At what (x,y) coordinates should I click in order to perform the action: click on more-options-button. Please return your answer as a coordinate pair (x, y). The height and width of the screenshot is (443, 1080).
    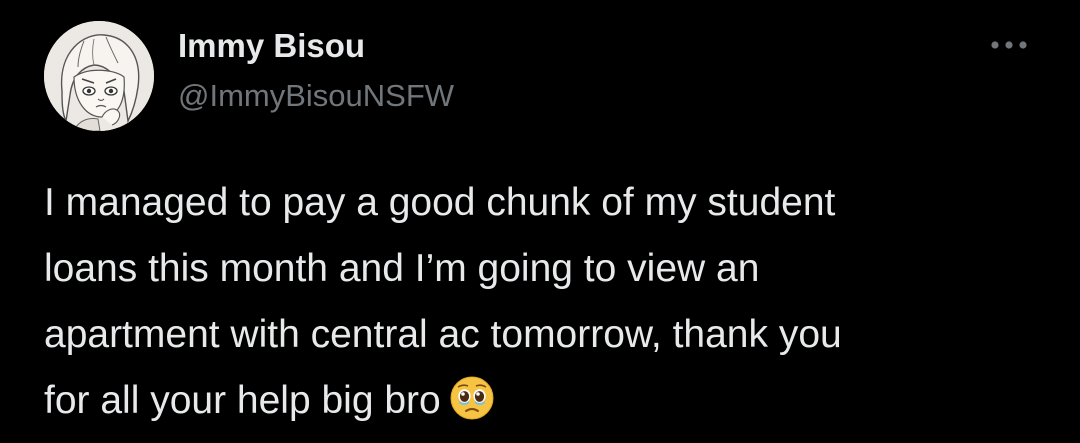
    Looking at the image, I should click on (1009, 45).